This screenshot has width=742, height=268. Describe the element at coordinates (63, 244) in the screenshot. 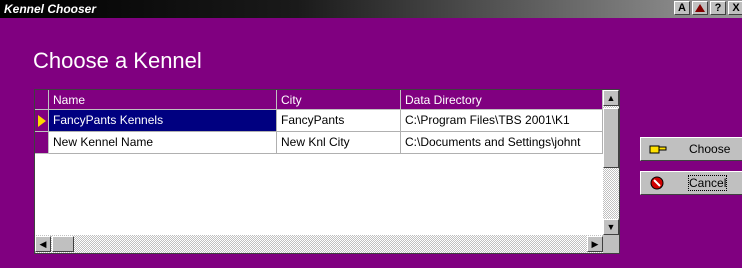

I see `horizontal-scroll-thumb` at that location.